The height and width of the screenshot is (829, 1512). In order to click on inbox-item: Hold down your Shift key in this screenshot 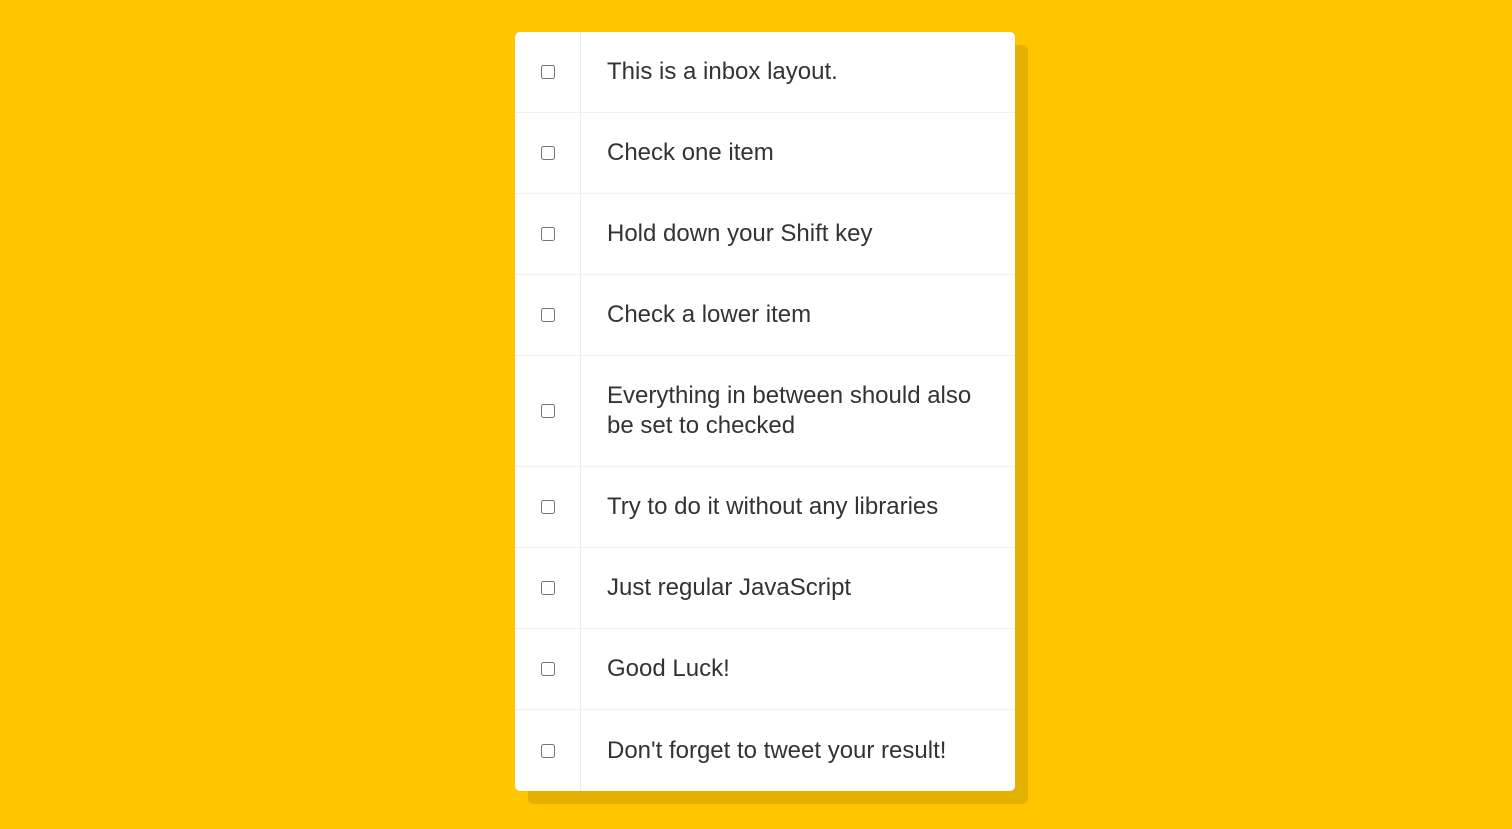, I will do `click(765, 234)`.